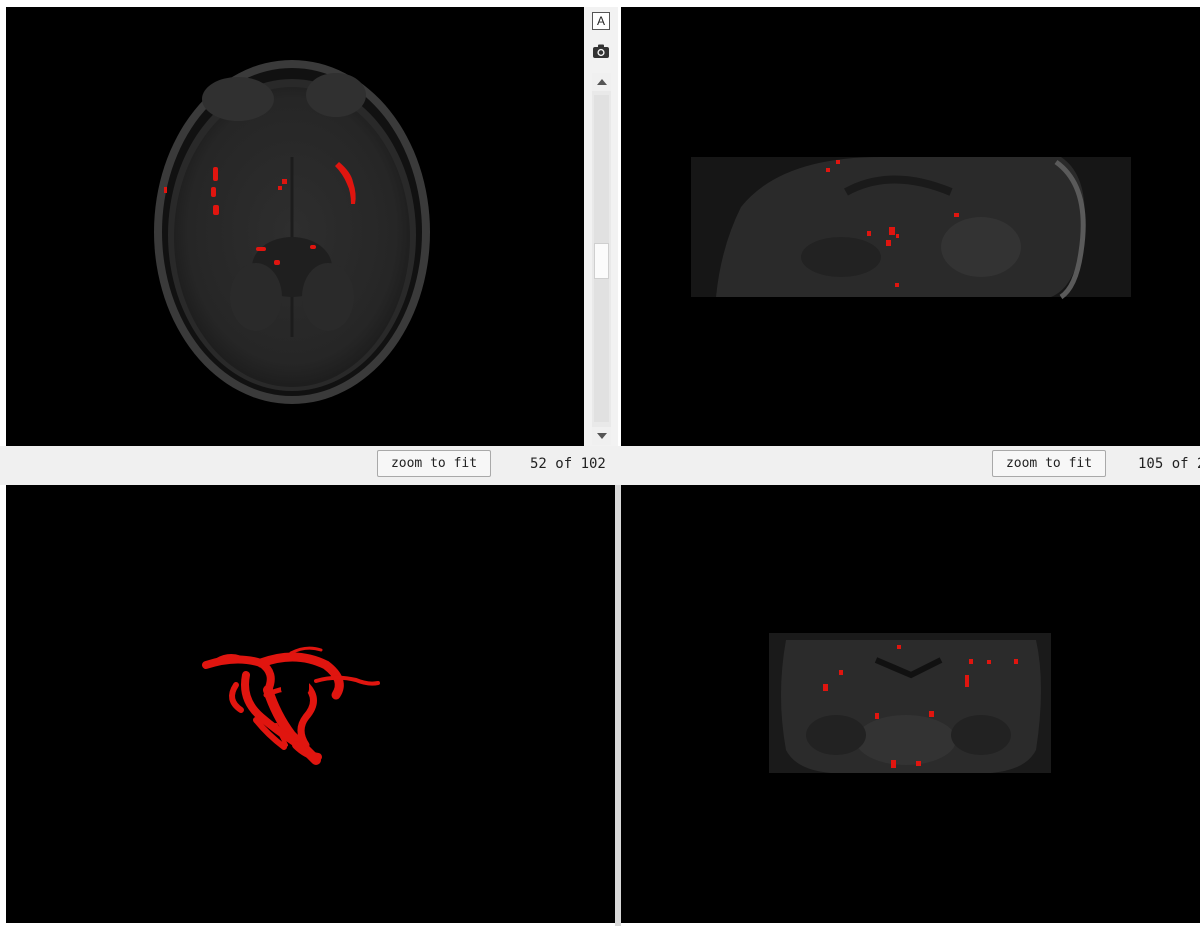 The width and height of the screenshot is (1200, 926). I want to click on sagittal-slice-counter: 105 of 2, so click(1169, 464).